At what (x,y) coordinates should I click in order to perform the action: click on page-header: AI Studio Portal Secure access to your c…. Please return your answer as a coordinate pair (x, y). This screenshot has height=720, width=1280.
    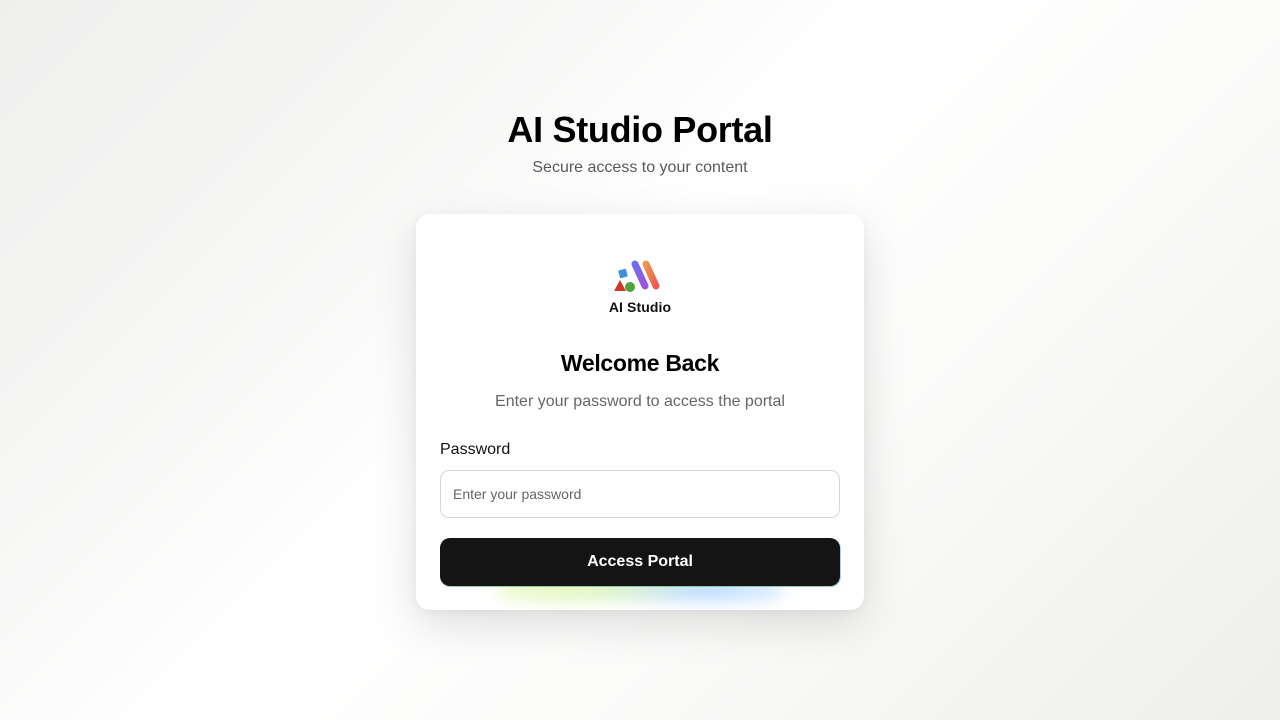
    Looking at the image, I should click on (640, 143).